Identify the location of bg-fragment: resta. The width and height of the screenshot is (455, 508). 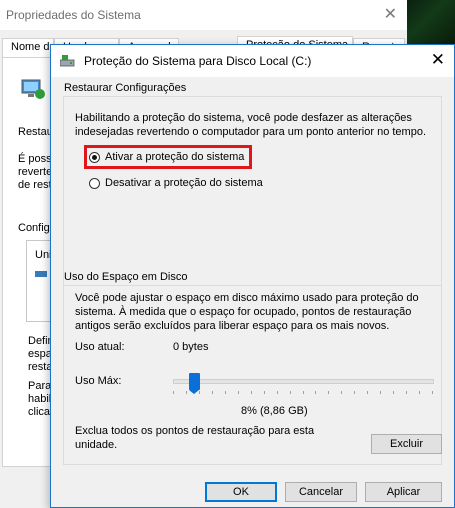
(40, 367).